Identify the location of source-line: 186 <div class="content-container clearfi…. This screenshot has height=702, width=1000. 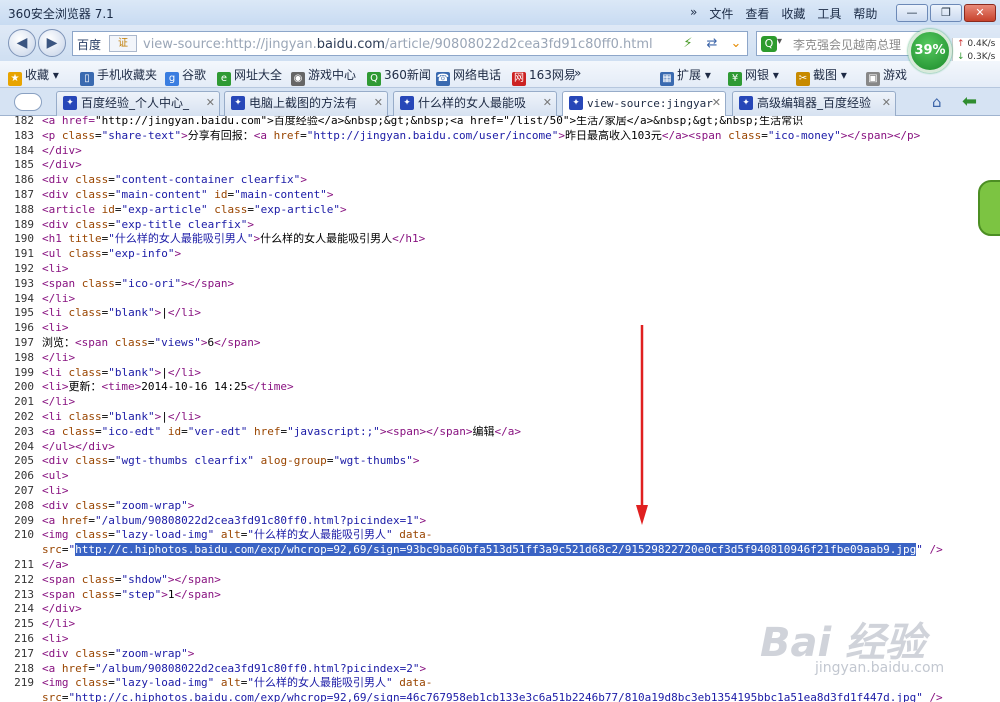
(500, 180).